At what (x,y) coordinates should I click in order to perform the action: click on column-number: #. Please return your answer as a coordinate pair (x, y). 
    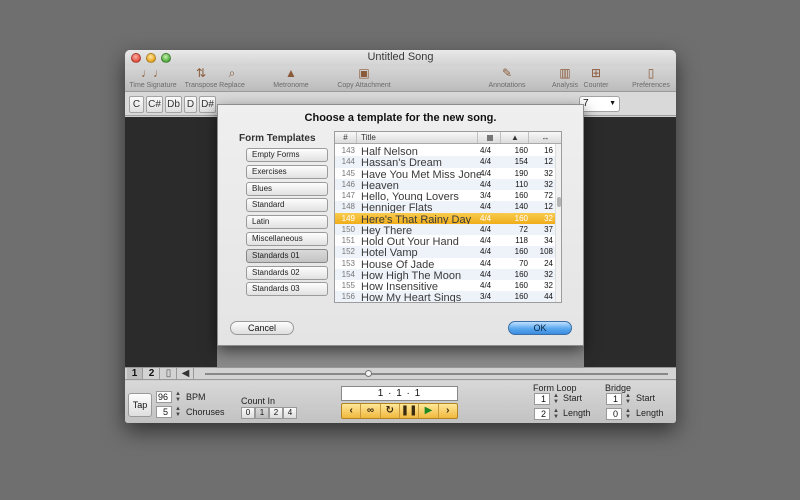
    Looking at the image, I should click on (346, 137).